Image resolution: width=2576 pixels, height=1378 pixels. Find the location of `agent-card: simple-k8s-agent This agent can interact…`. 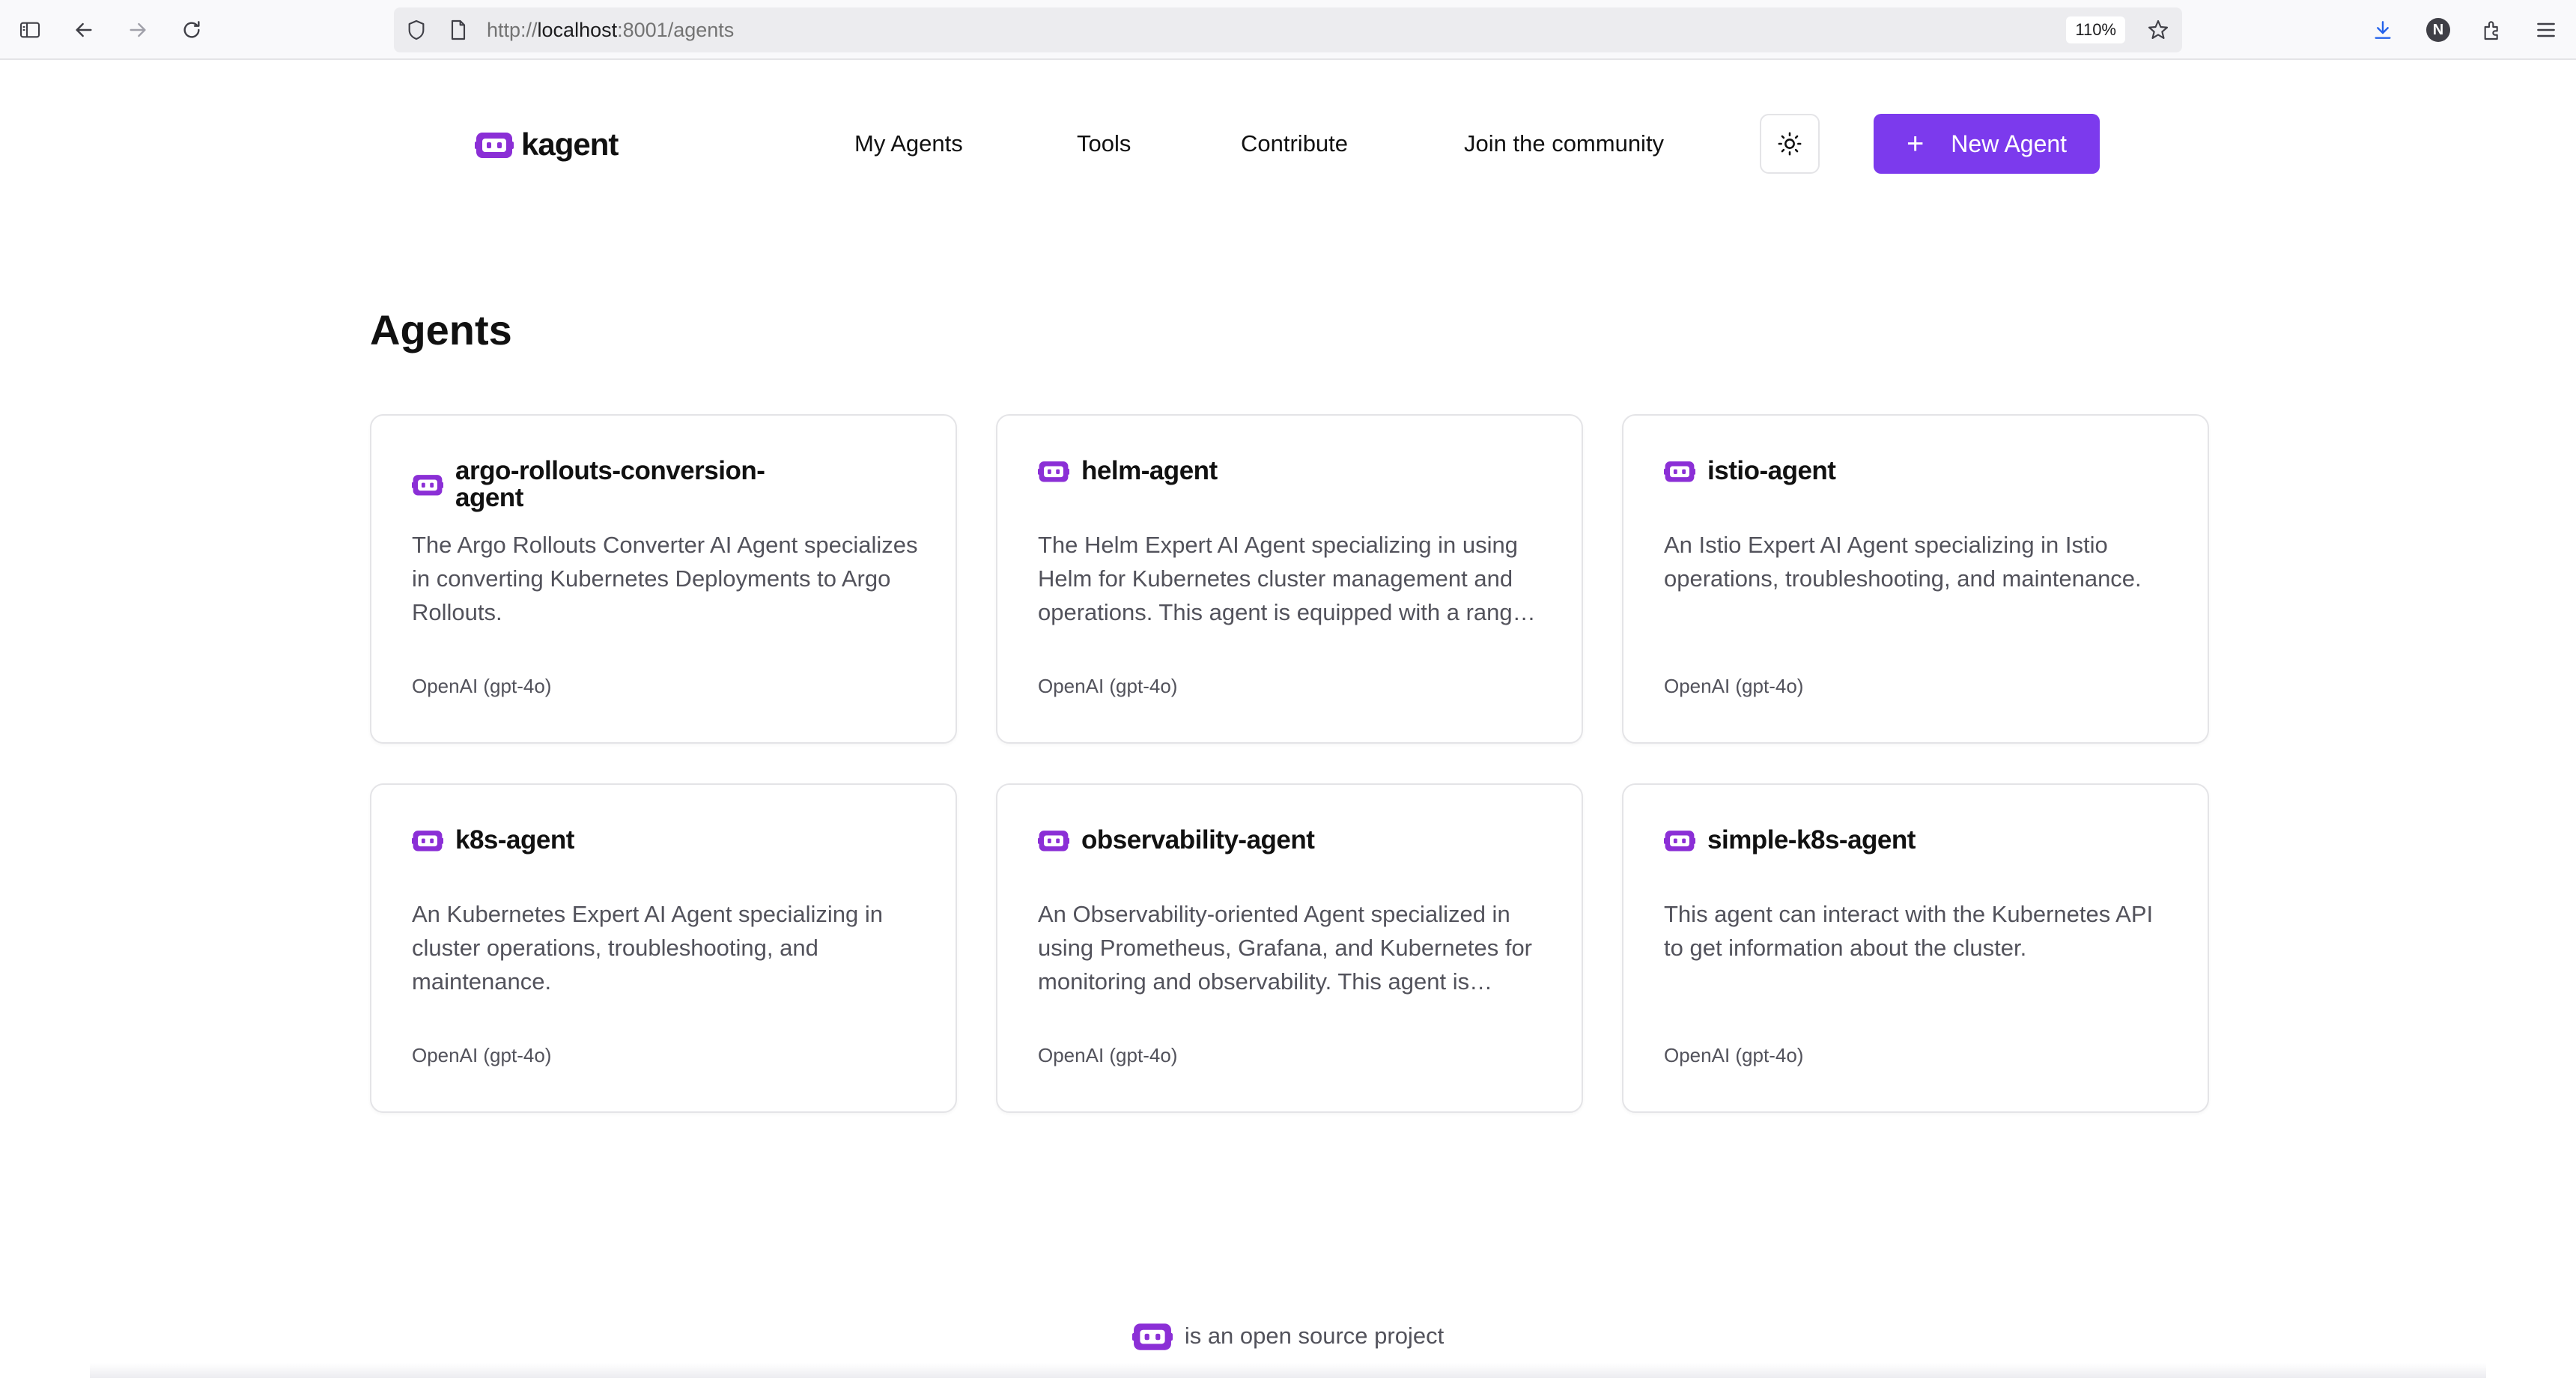

agent-card: simple-k8s-agent This agent can interact… is located at coordinates (1915, 948).